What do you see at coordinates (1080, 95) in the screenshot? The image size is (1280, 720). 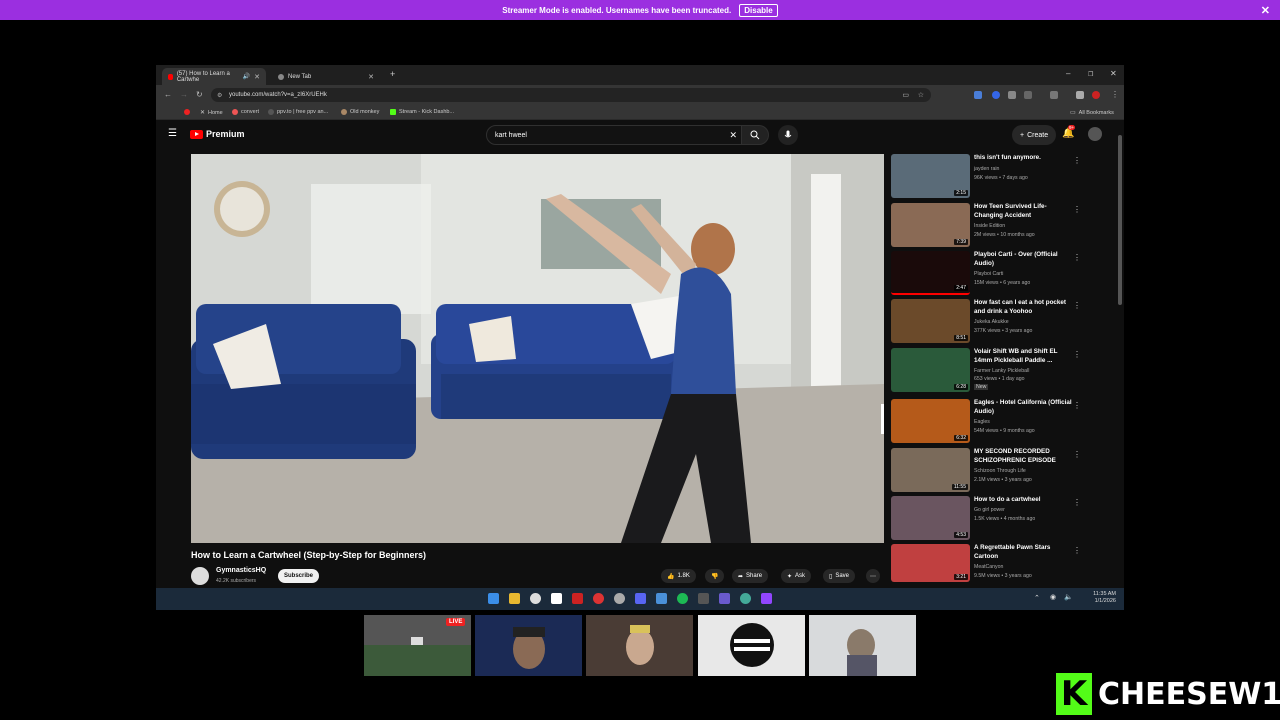 I see `download-icon` at bounding box center [1080, 95].